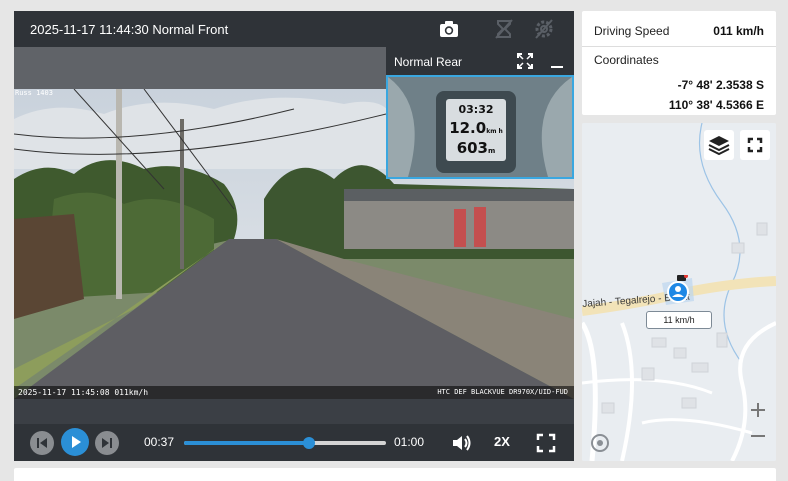 This screenshot has height=481, width=788. What do you see at coordinates (502, 392) in the screenshot?
I see `overlay-device: HTC DEF BLACKVUE DR970X/UID-FUD` at bounding box center [502, 392].